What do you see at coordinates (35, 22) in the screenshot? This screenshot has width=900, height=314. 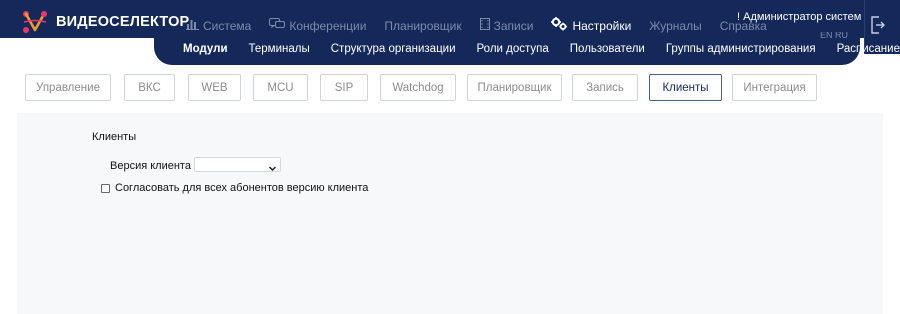 I see `brand-mark-icon` at bounding box center [35, 22].